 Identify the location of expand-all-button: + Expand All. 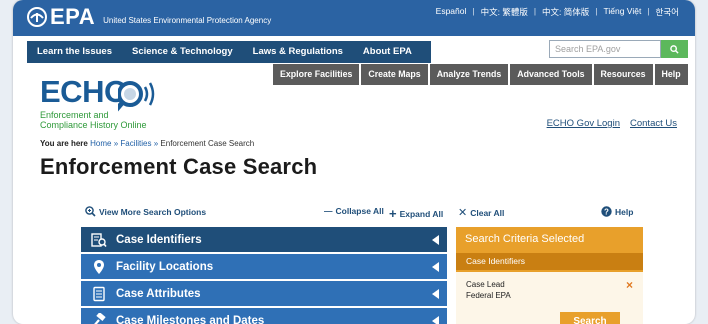
(416, 213).